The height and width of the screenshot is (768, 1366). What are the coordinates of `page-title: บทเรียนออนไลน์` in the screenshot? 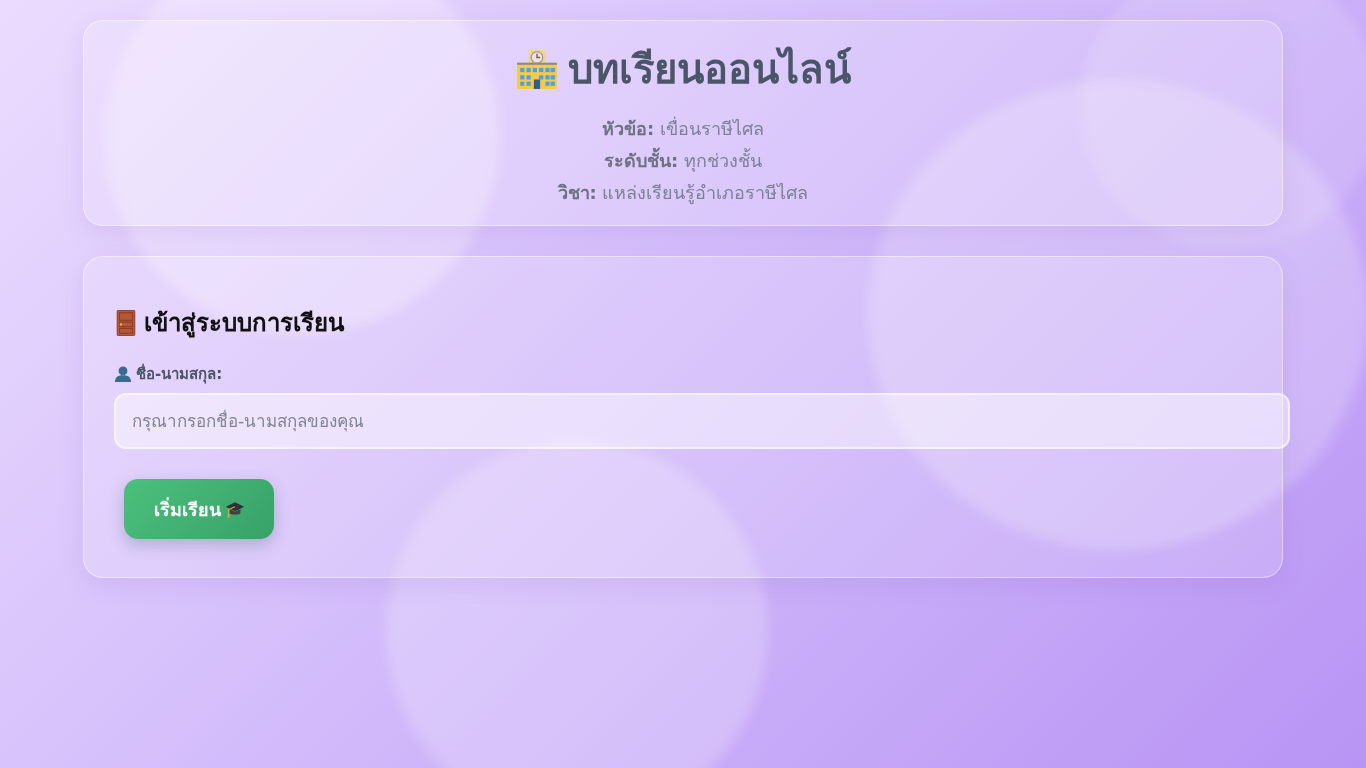 It's located at (709, 69).